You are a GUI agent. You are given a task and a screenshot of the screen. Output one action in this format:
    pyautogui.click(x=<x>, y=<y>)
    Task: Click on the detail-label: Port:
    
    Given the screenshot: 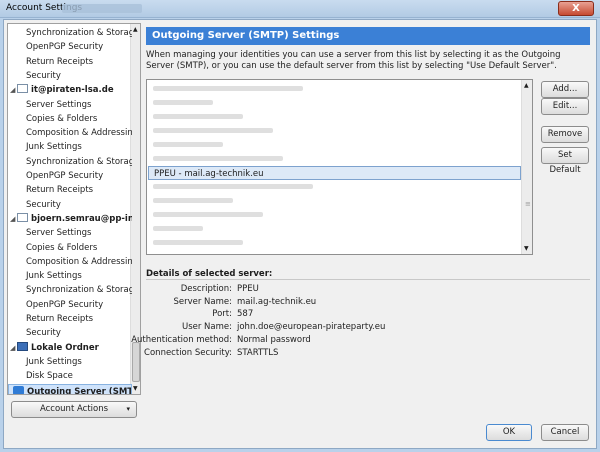 What is the action you would take?
    pyautogui.click(x=222, y=314)
    